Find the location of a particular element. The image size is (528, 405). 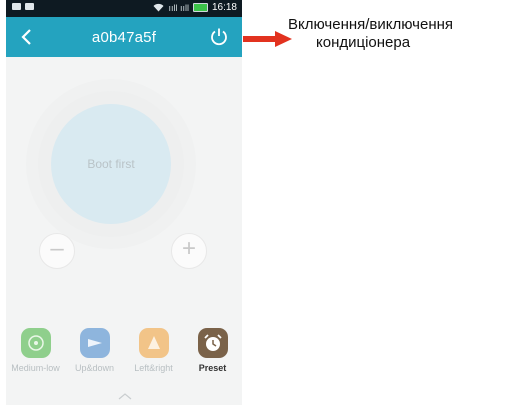

mode-swing-updown-tile is located at coordinates (94, 343).